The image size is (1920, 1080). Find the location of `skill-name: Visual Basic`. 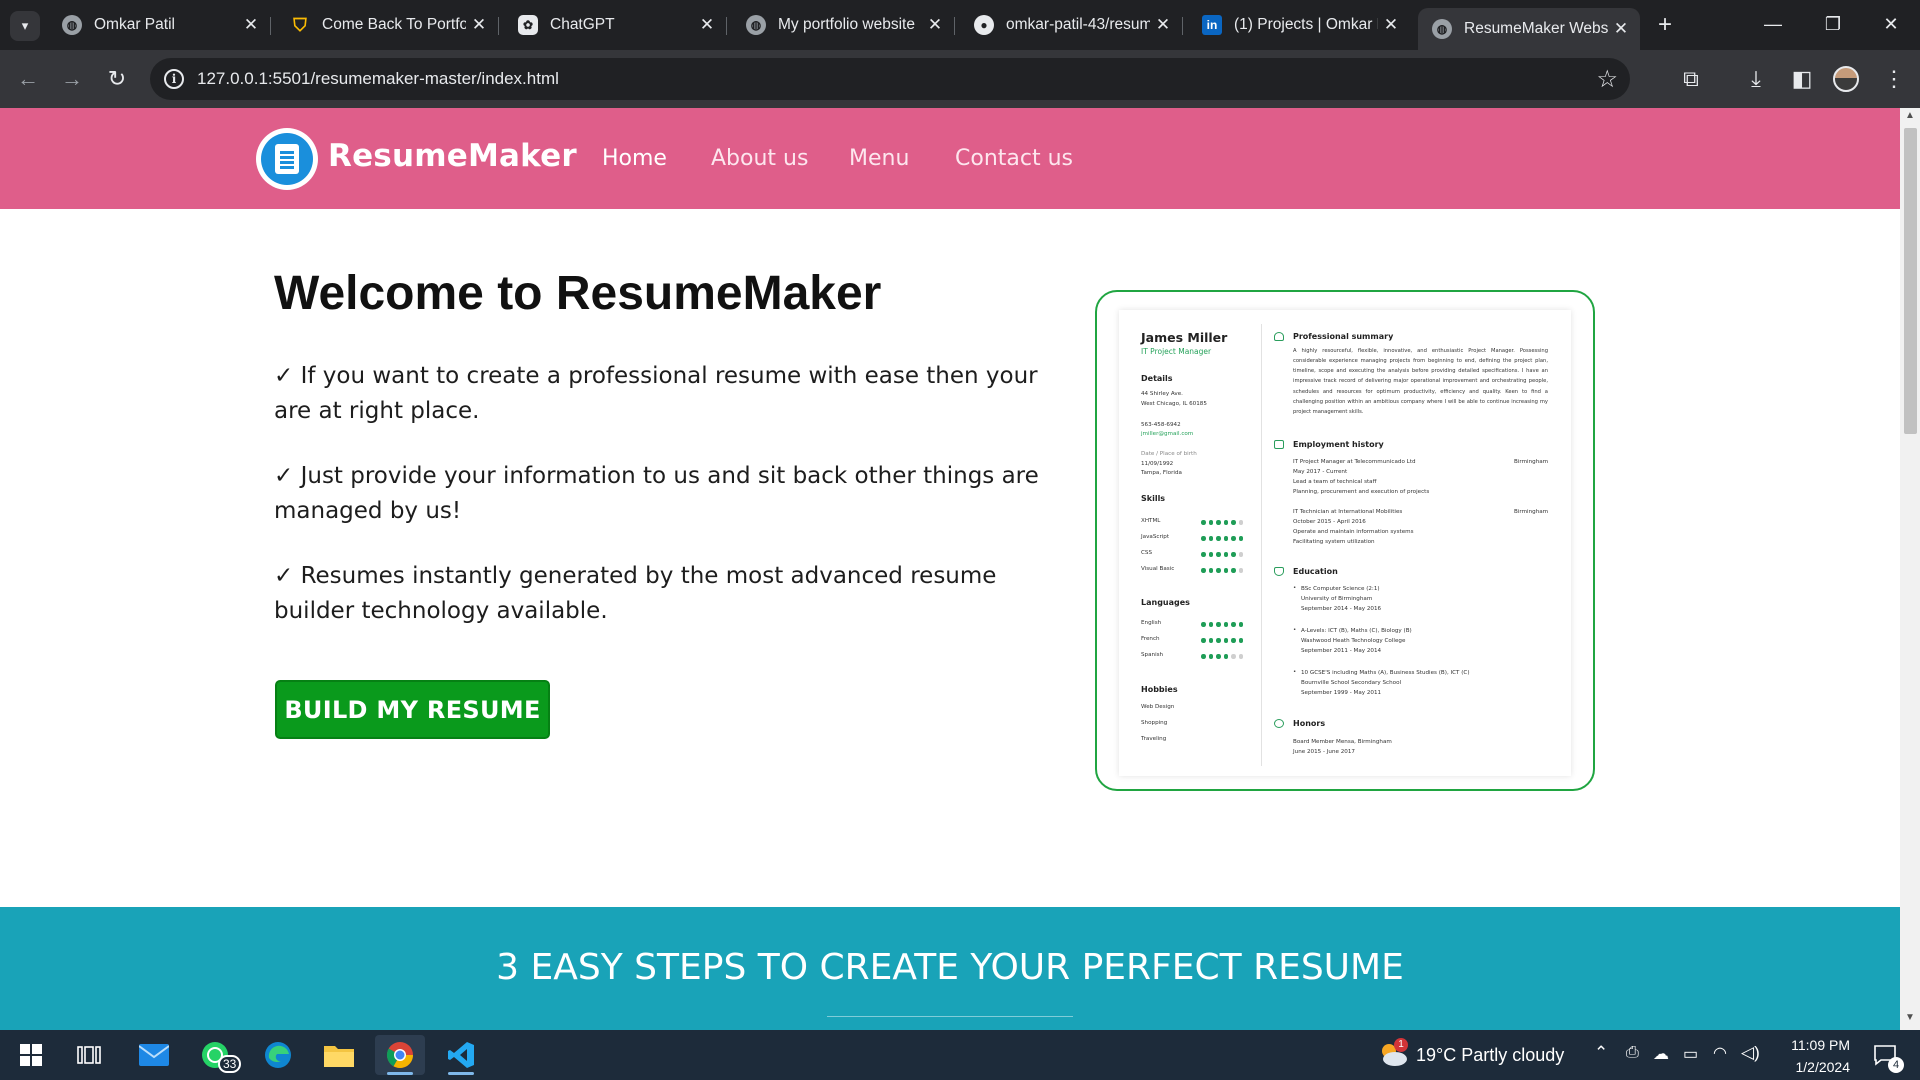

skill-name: Visual Basic is located at coordinates (1158, 569).